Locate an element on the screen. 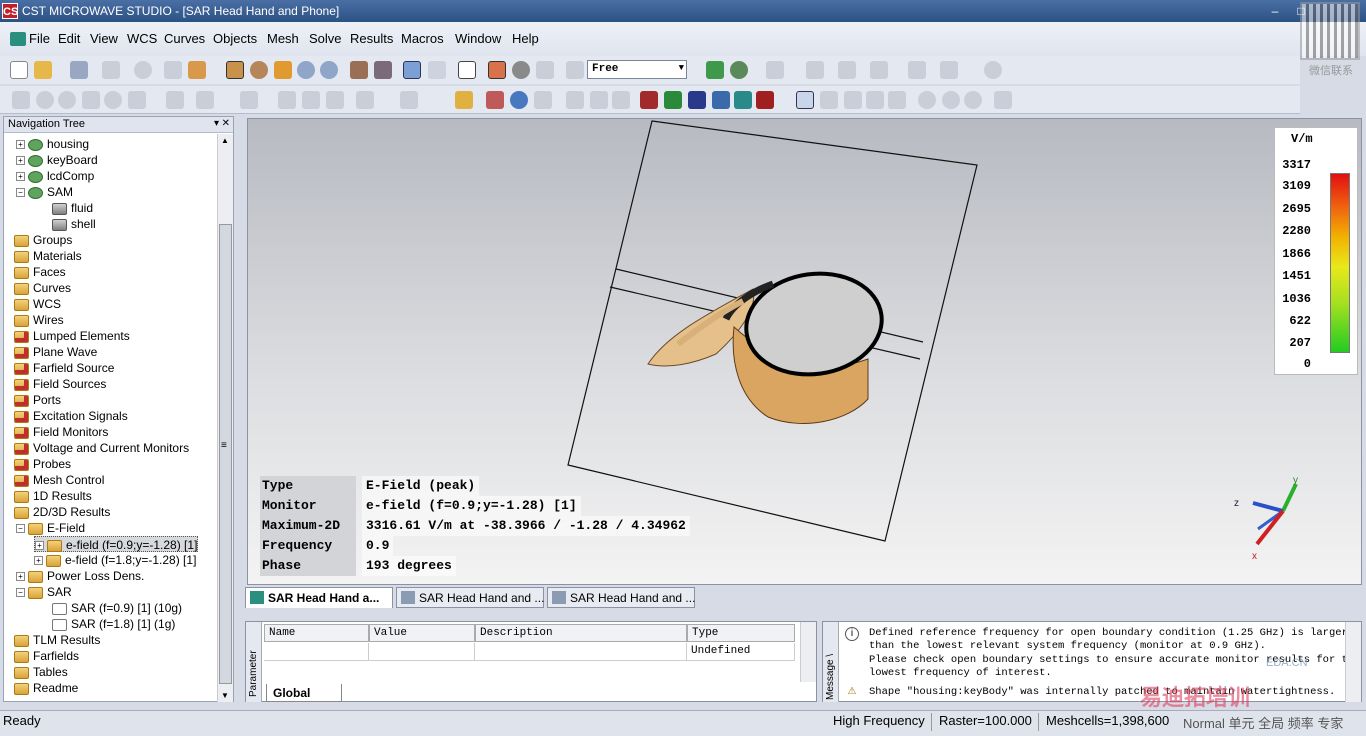 The width and height of the screenshot is (1366, 736). chevron-down-icon: ▼ is located at coordinates (681, 68).